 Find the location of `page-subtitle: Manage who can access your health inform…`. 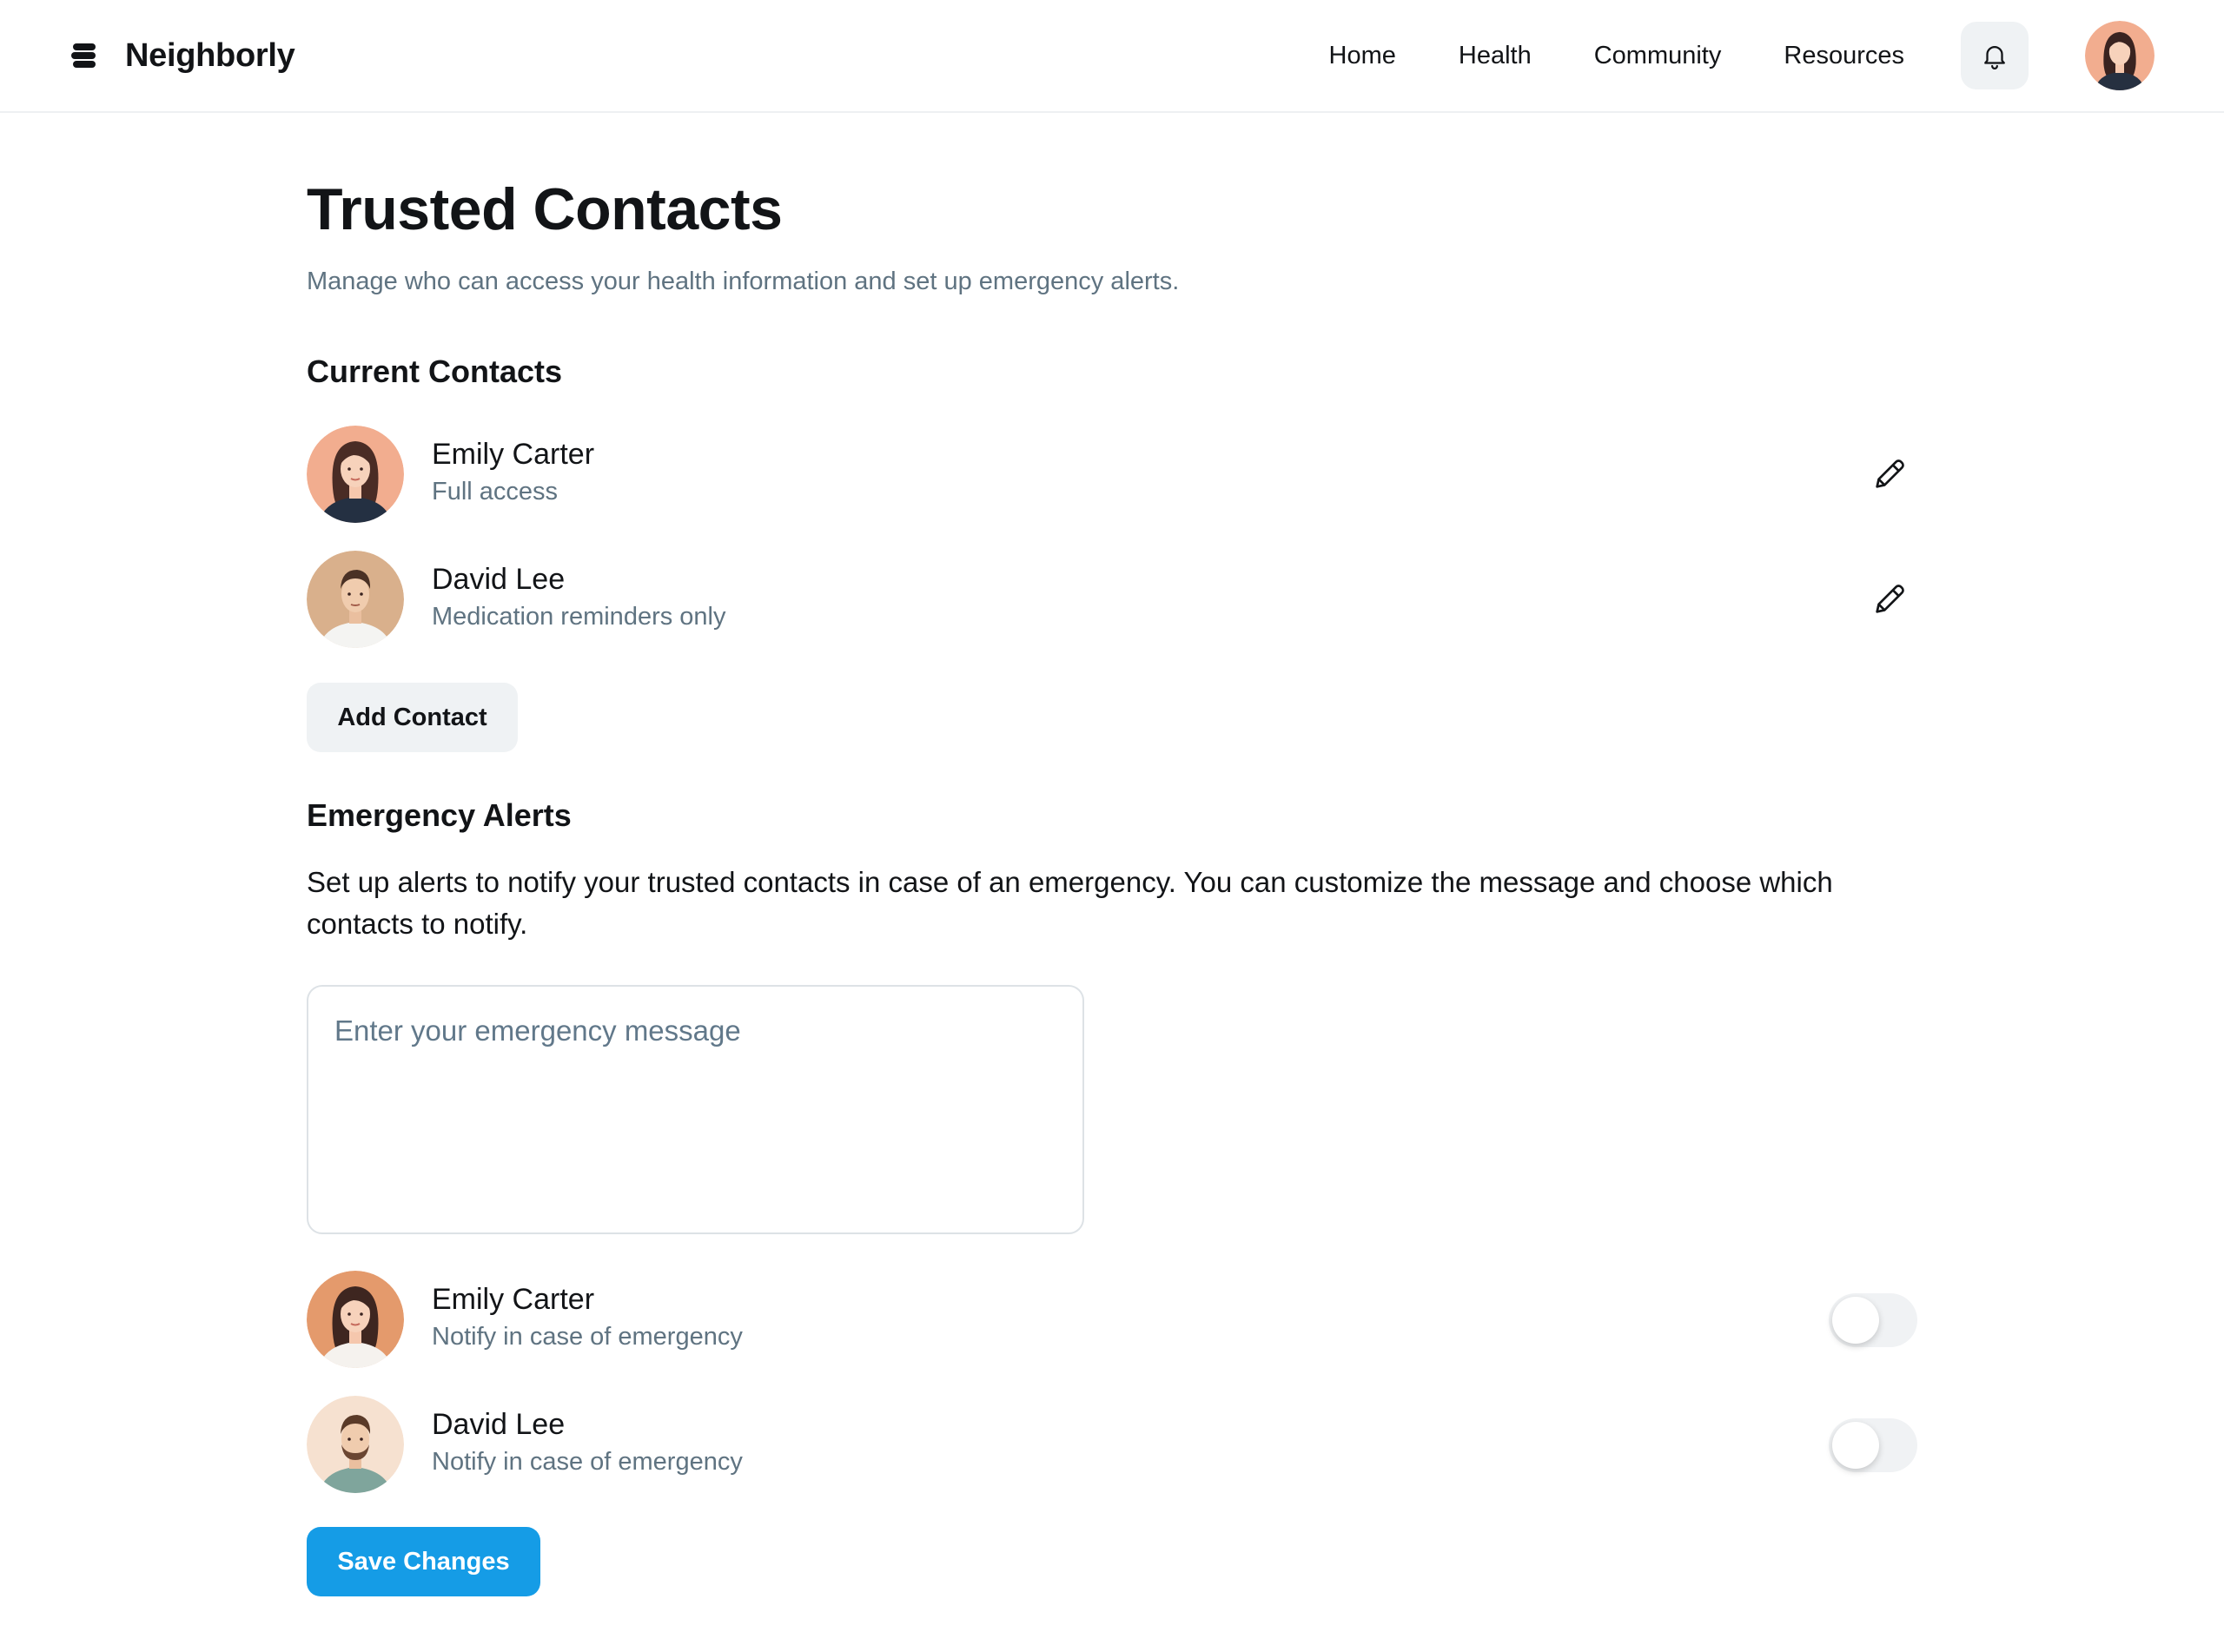

page-subtitle: Manage who can access your health inform… is located at coordinates (743, 281).